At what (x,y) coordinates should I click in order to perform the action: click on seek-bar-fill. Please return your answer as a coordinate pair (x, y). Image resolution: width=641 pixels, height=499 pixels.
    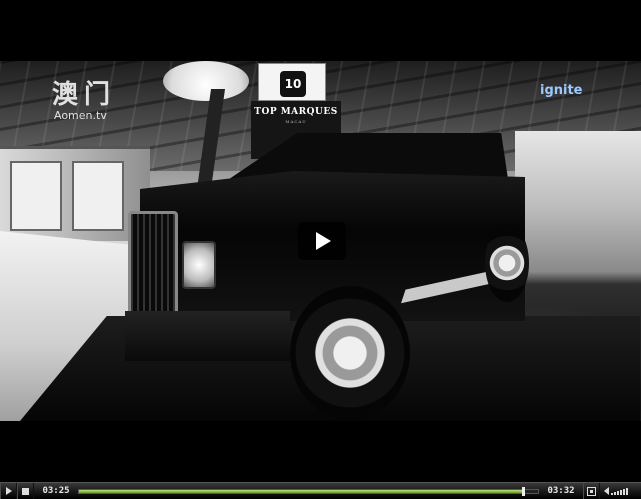
    Looking at the image, I should click on (301, 491).